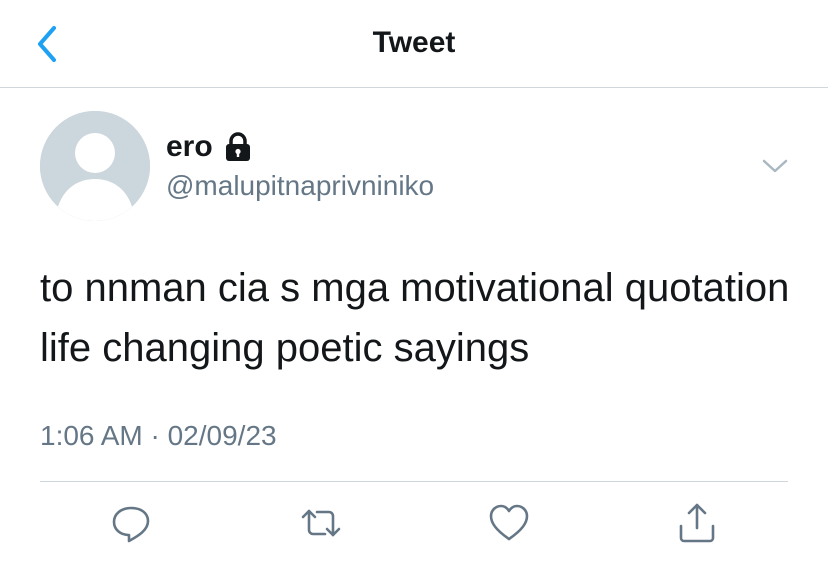  What do you see at coordinates (189, 146) in the screenshot?
I see `display-name-text: ero` at bounding box center [189, 146].